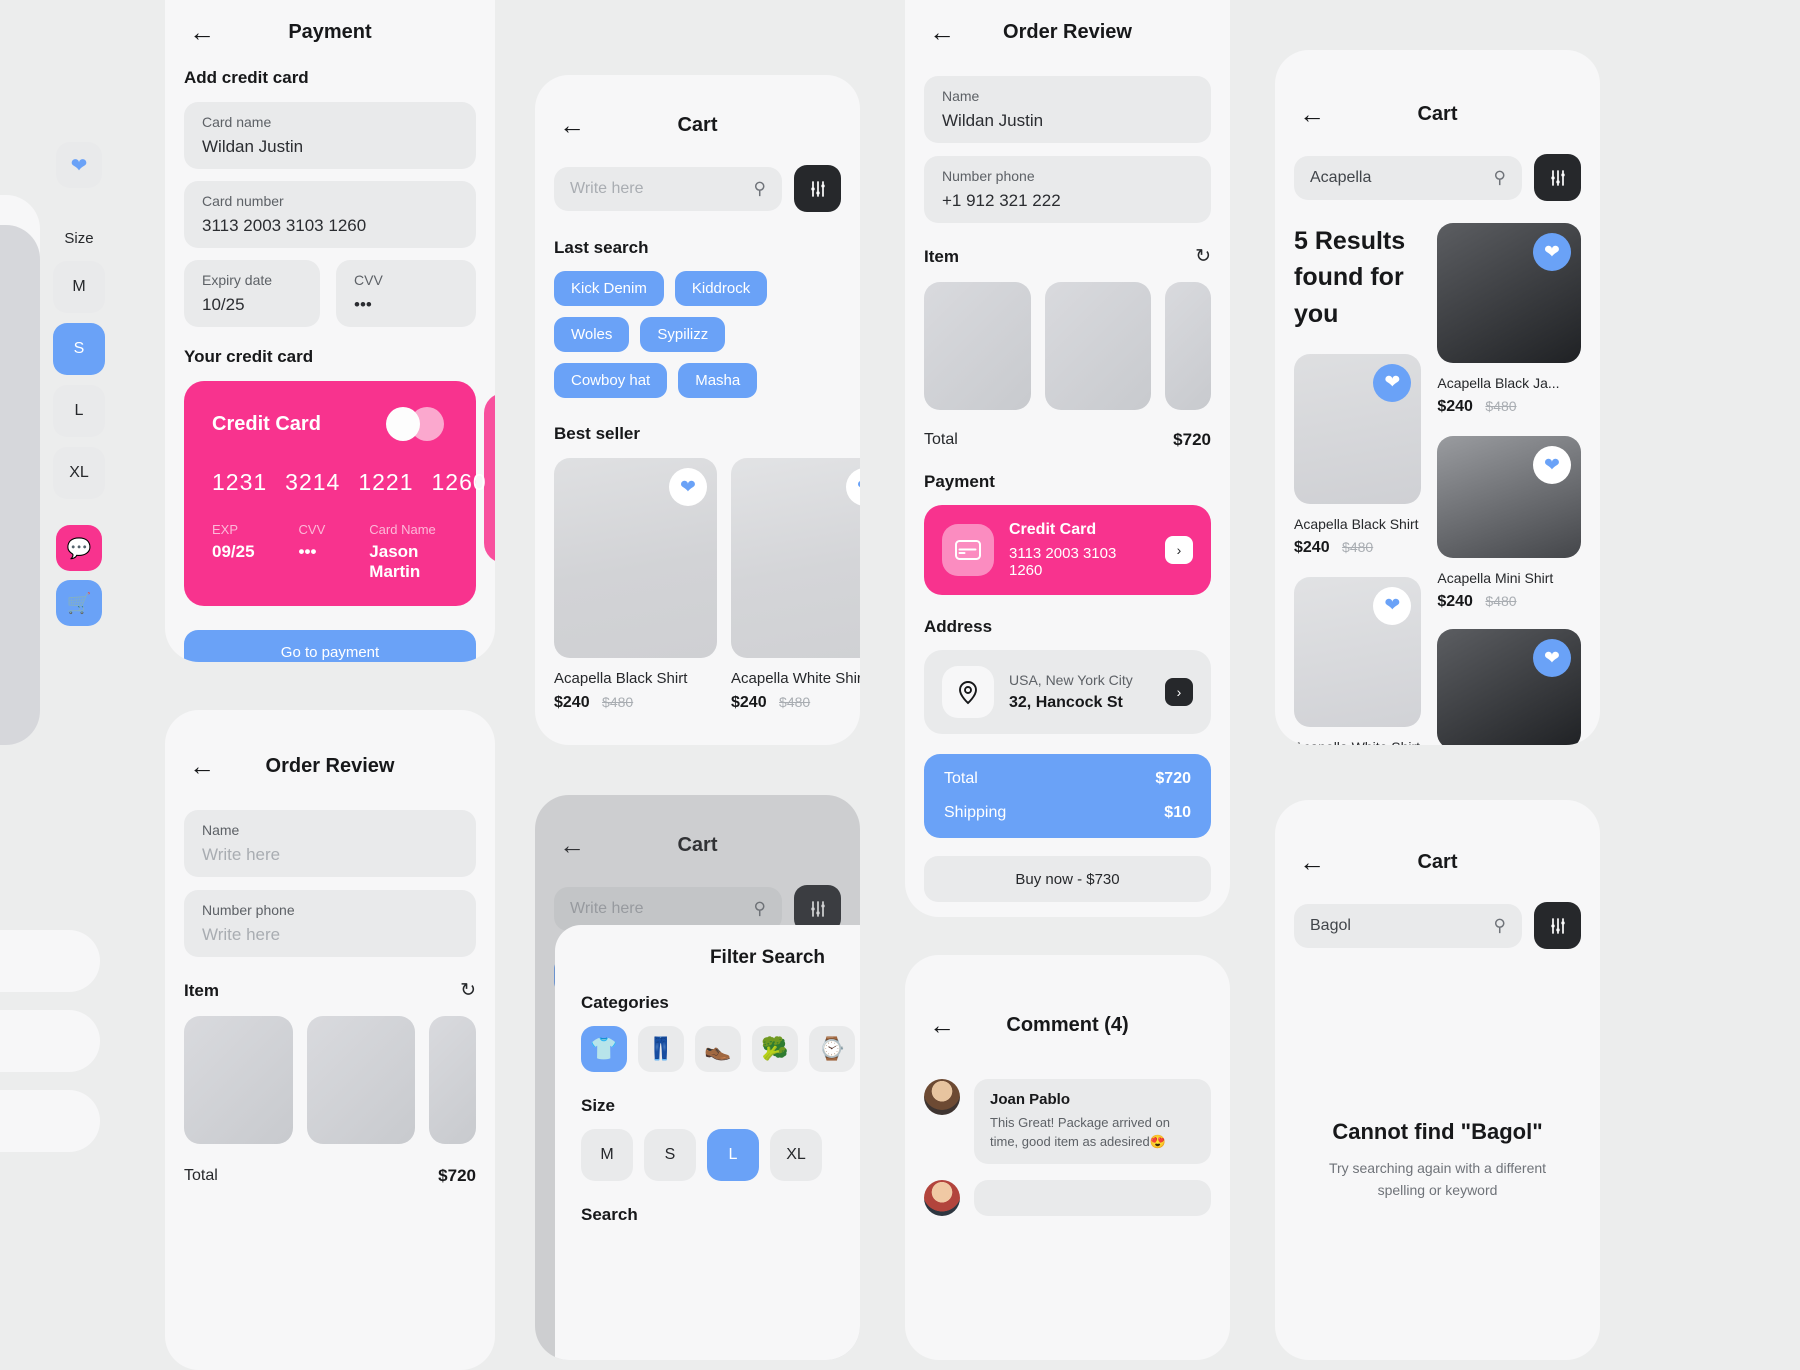 The width and height of the screenshot is (1800, 1370). What do you see at coordinates (1177, 812) in the screenshot?
I see `summary-value: $10` at bounding box center [1177, 812].